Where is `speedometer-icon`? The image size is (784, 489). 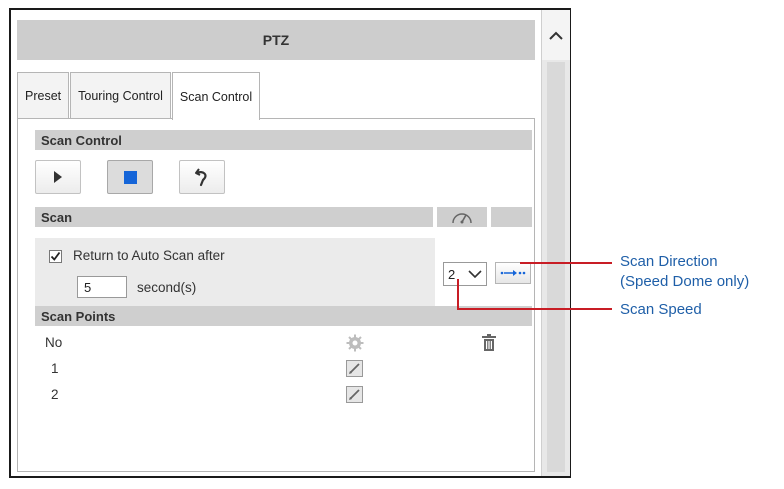 speedometer-icon is located at coordinates (462, 218).